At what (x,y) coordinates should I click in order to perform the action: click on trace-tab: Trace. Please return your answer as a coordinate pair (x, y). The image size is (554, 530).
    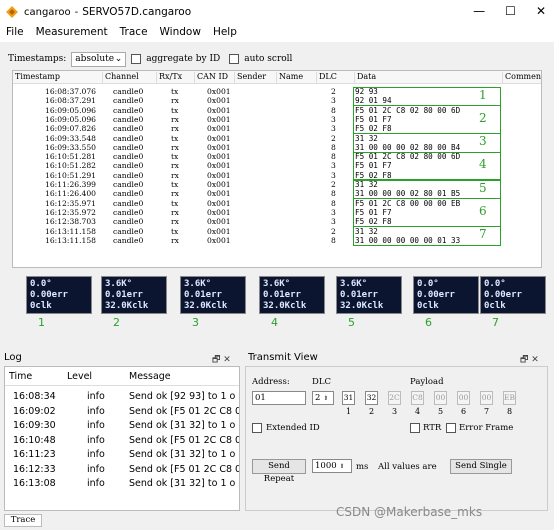
    Looking at the image, I should click on (23, 520).